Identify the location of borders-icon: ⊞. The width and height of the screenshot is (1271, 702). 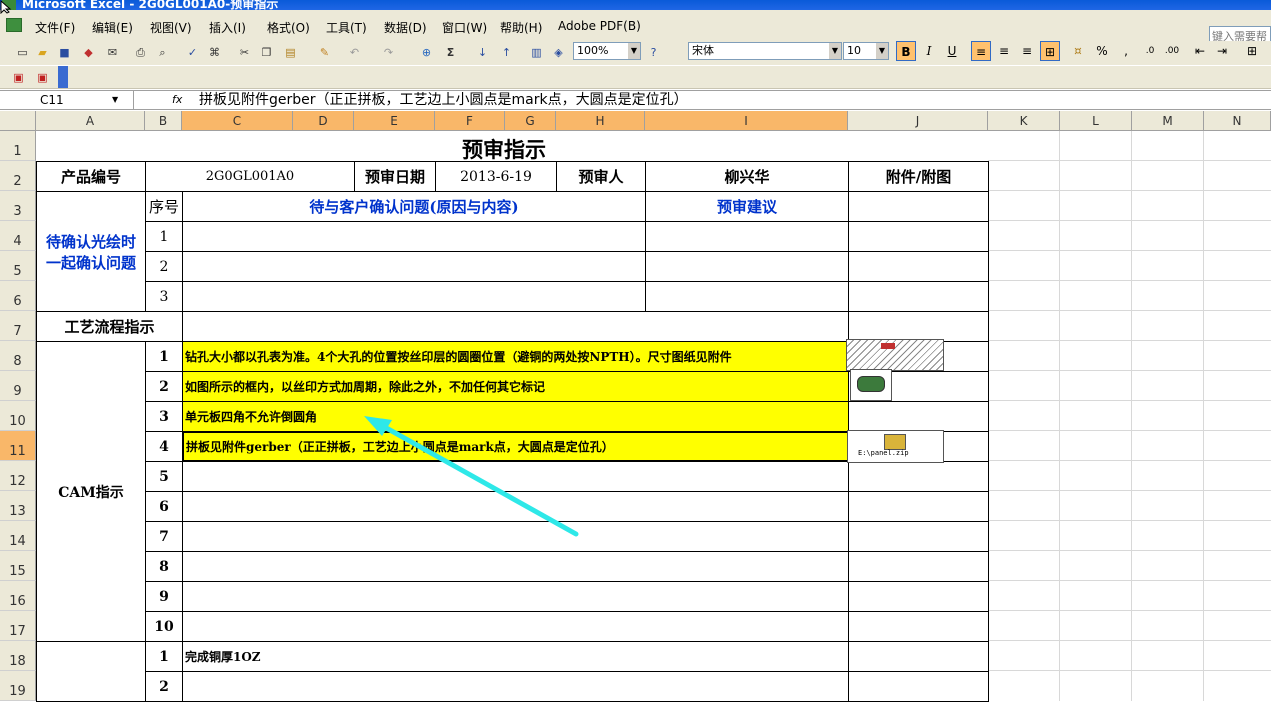
(1252, 51).